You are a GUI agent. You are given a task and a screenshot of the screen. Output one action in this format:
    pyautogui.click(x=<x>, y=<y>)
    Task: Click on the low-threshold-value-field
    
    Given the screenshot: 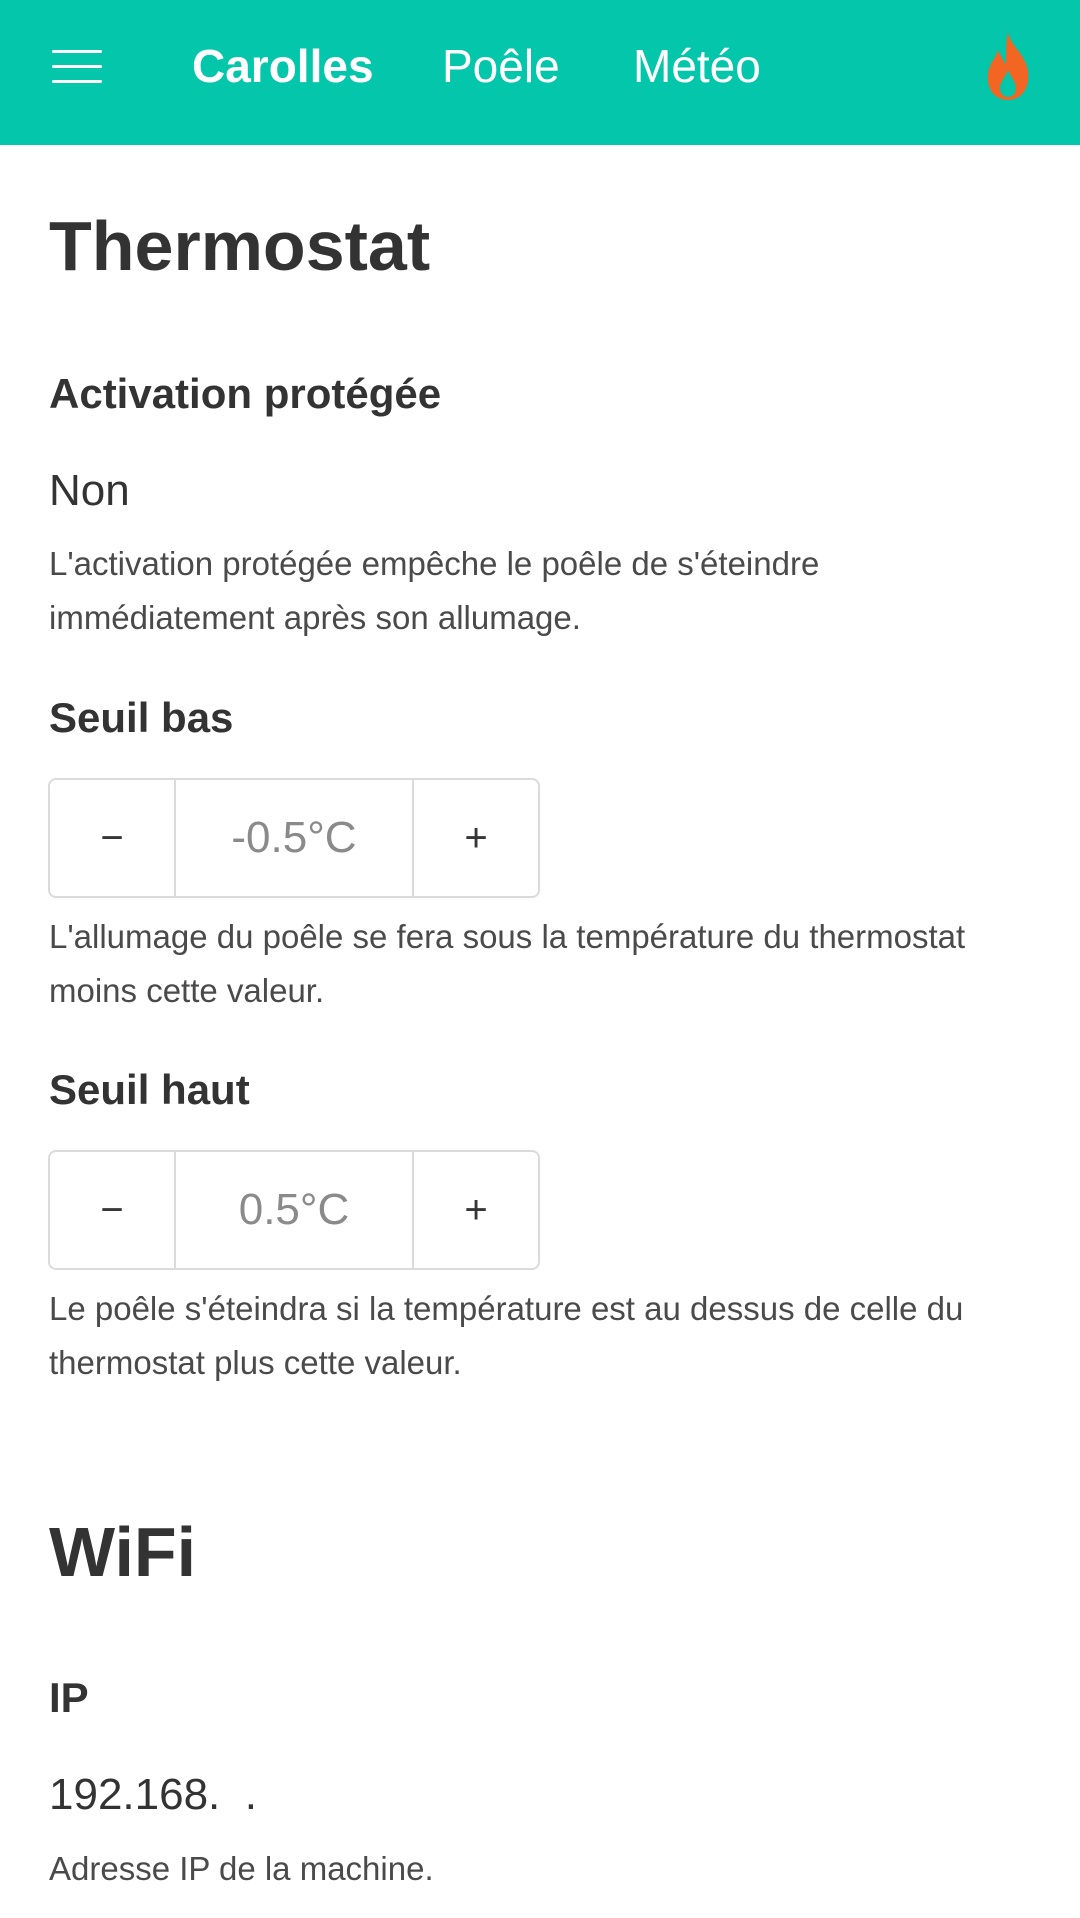 What is the action you would take?
    pyautogui.click(x=294, y=838)
    